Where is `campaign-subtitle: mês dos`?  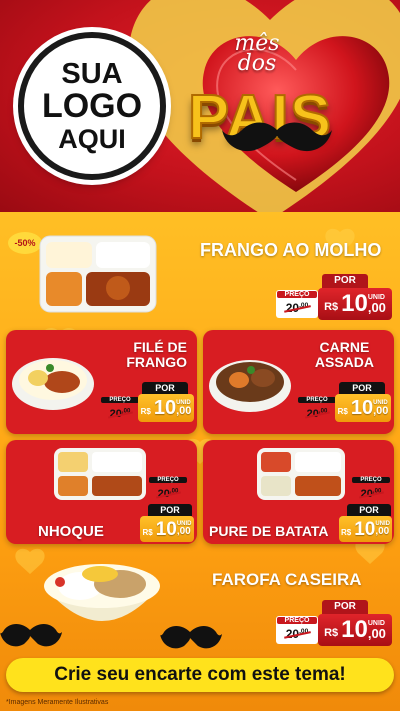 campaign-subtitle: mês dos is located at coordinates (257, 53).